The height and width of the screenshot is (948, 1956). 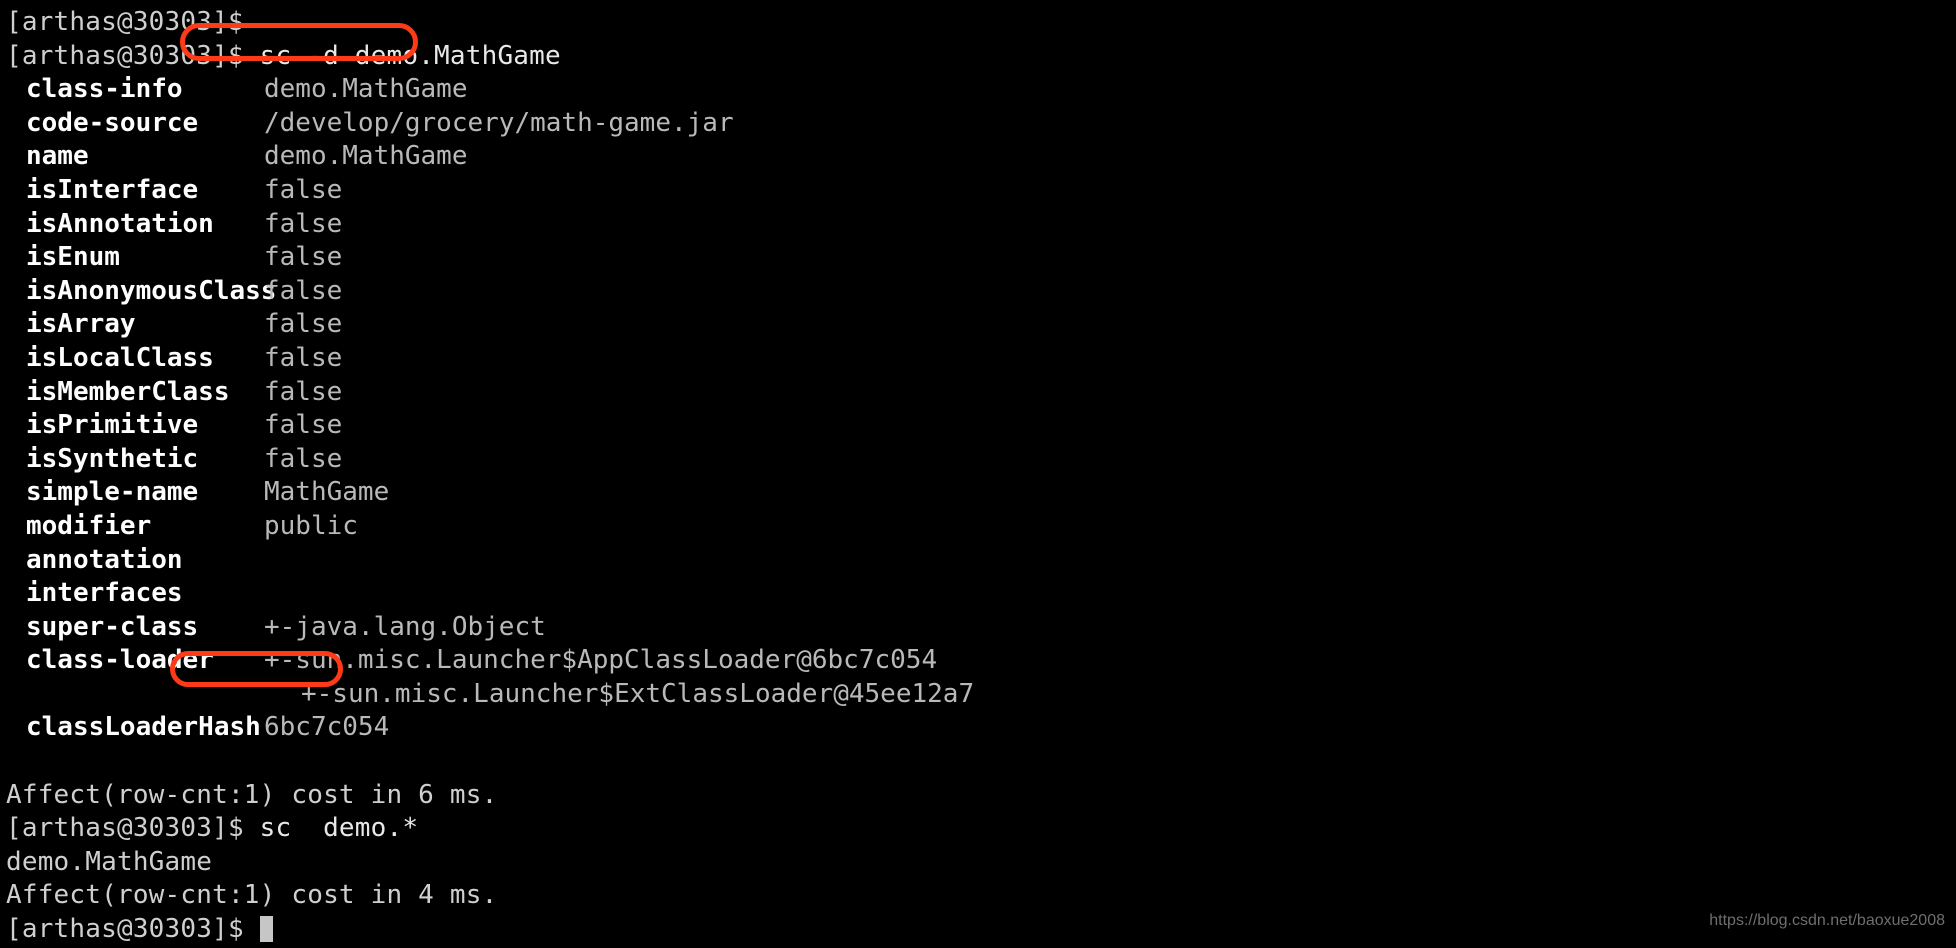 What do you see at coordinates (981, 90) in the screenshot?
I see `table-row: class-info demo.MathGame` at bounding box center [981, 90].